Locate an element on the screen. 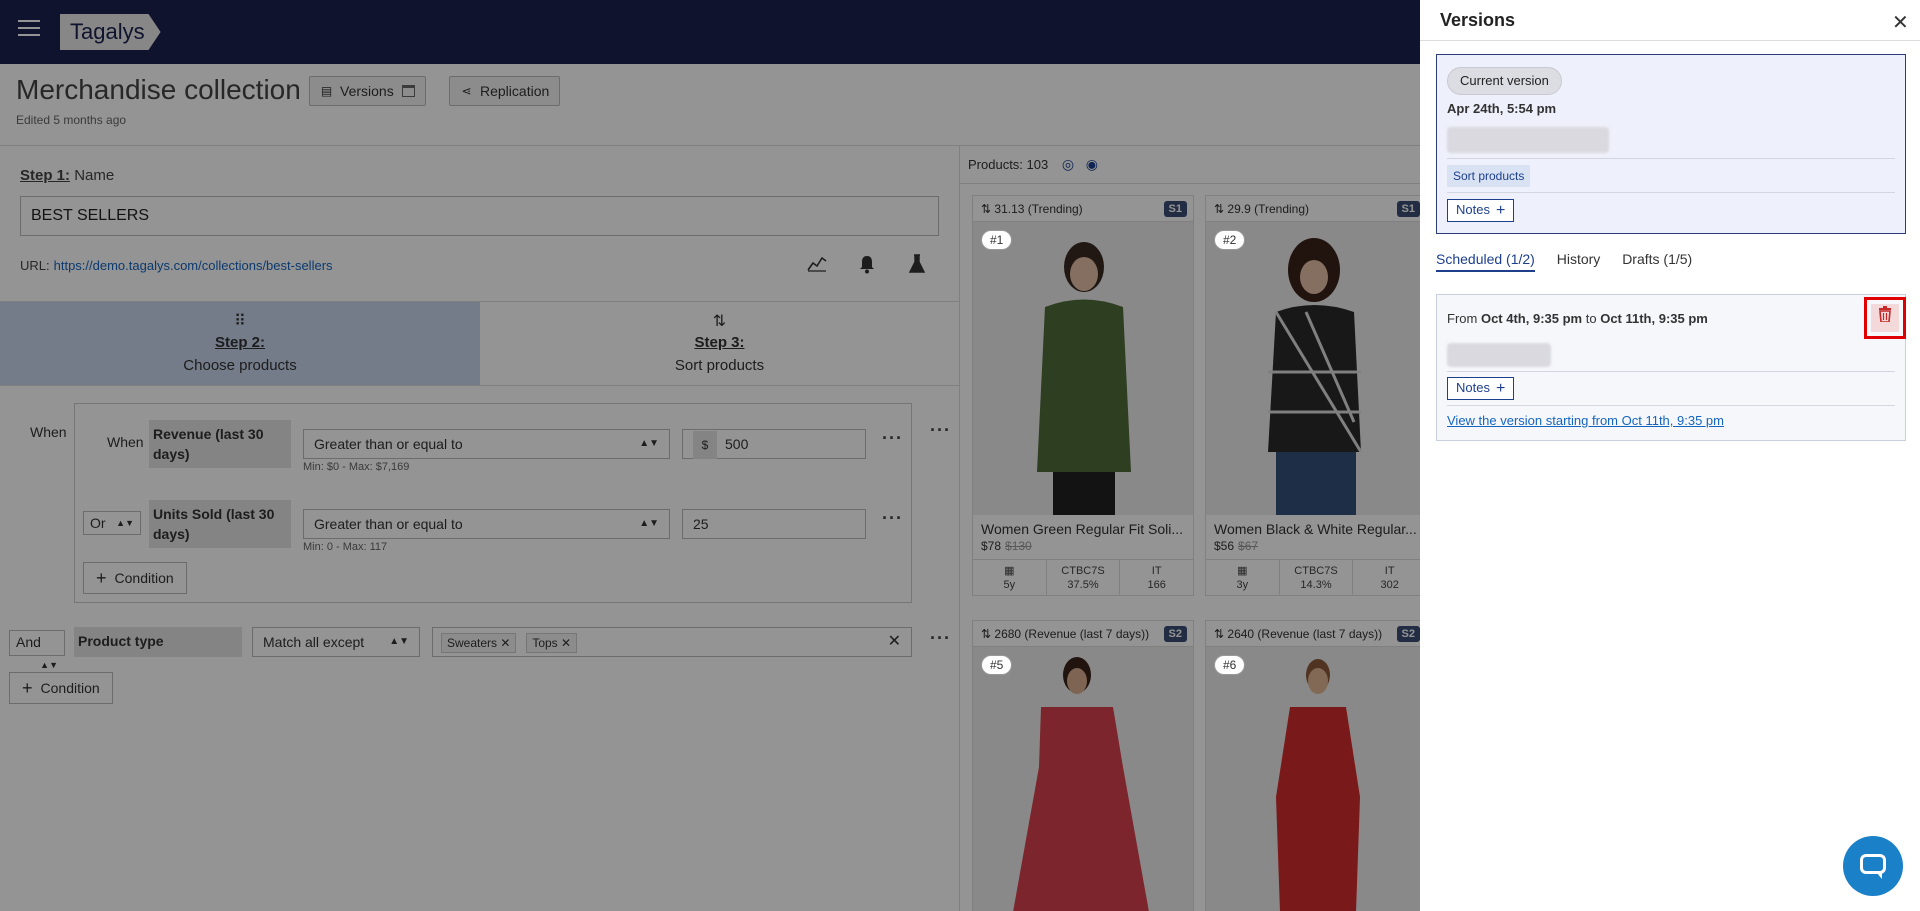  version-tabs: Scheduled (1/2) History Drafts (1/5) is located at coordinates (1573, 261).